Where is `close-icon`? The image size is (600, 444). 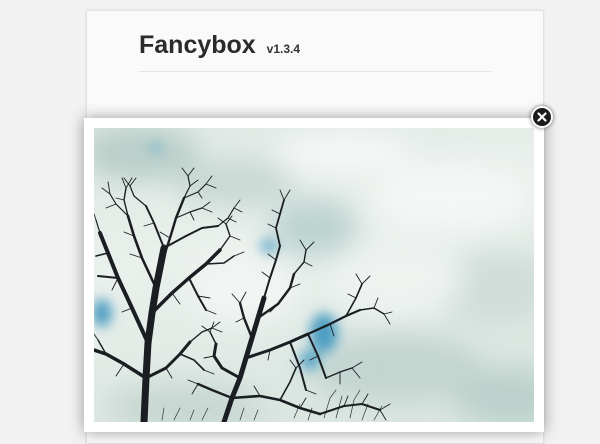
close-icon is located at coordinates (542, 117).